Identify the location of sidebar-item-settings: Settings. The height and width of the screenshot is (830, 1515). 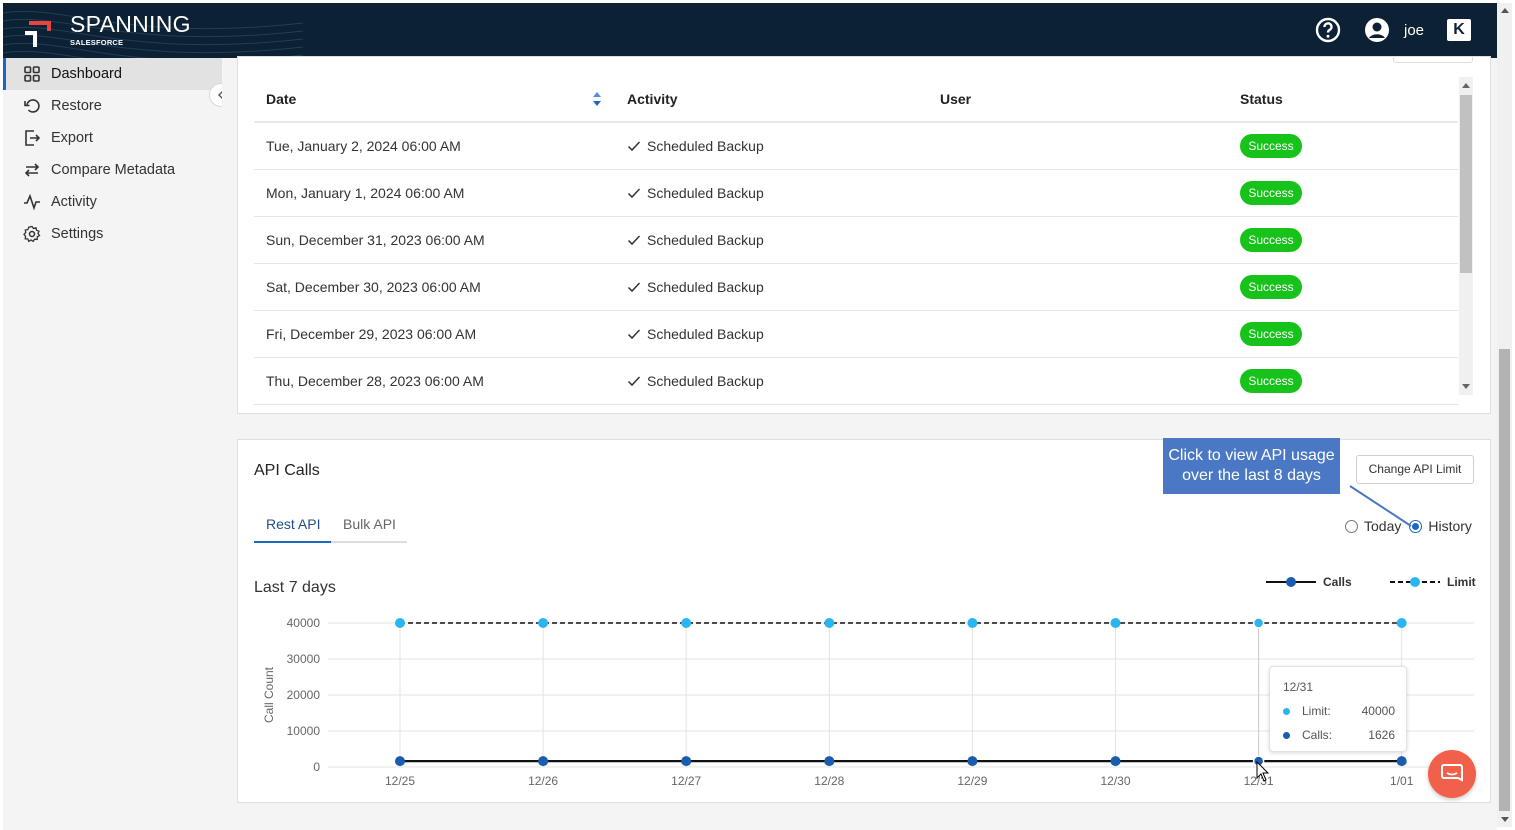
(112, 234).